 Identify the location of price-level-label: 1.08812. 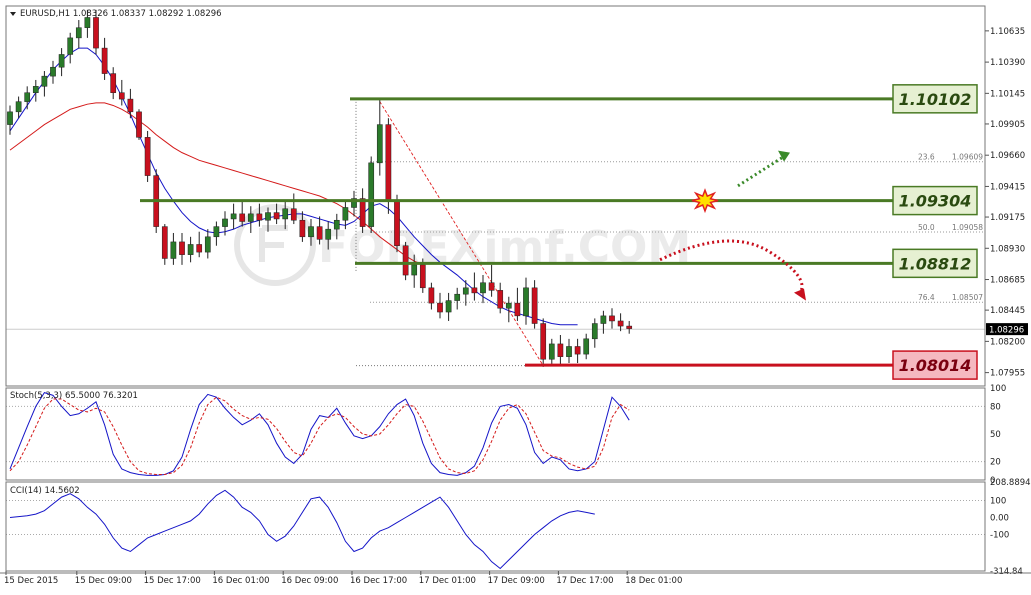
(935, 263).